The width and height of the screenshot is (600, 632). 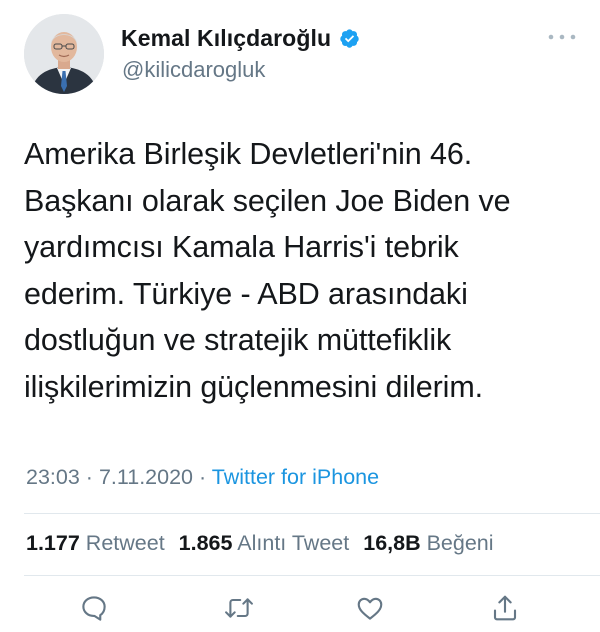 What do you see at coordinates (562, 36) in the screenshot?
I see `more-options-icon` at bounding box center [562, 36].